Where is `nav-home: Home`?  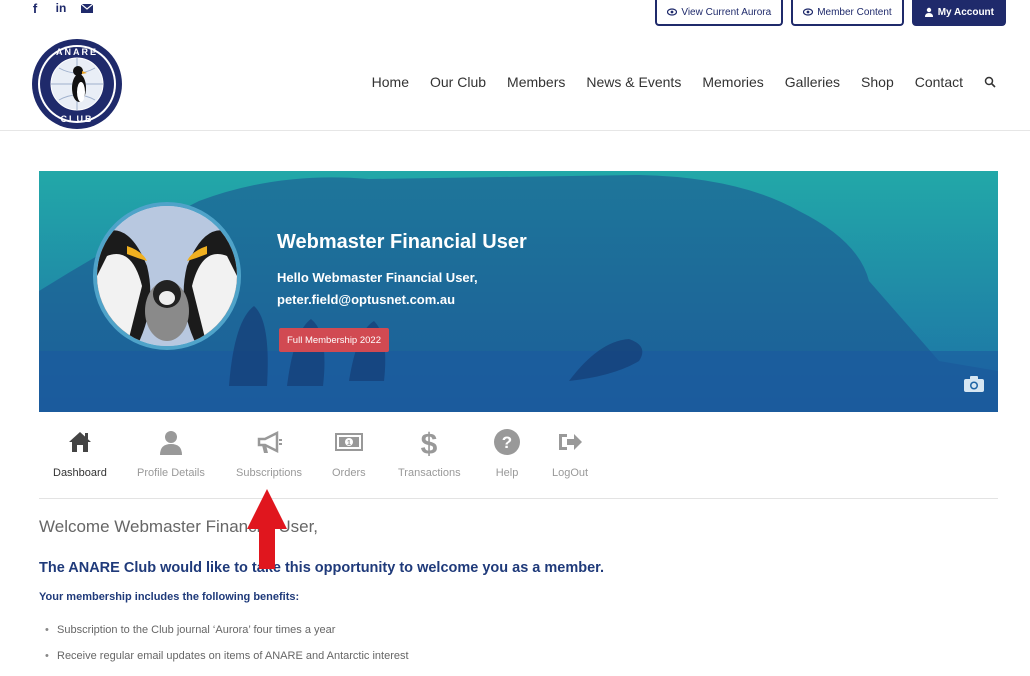 nav-home: Home is located at coordinates (390, 82).